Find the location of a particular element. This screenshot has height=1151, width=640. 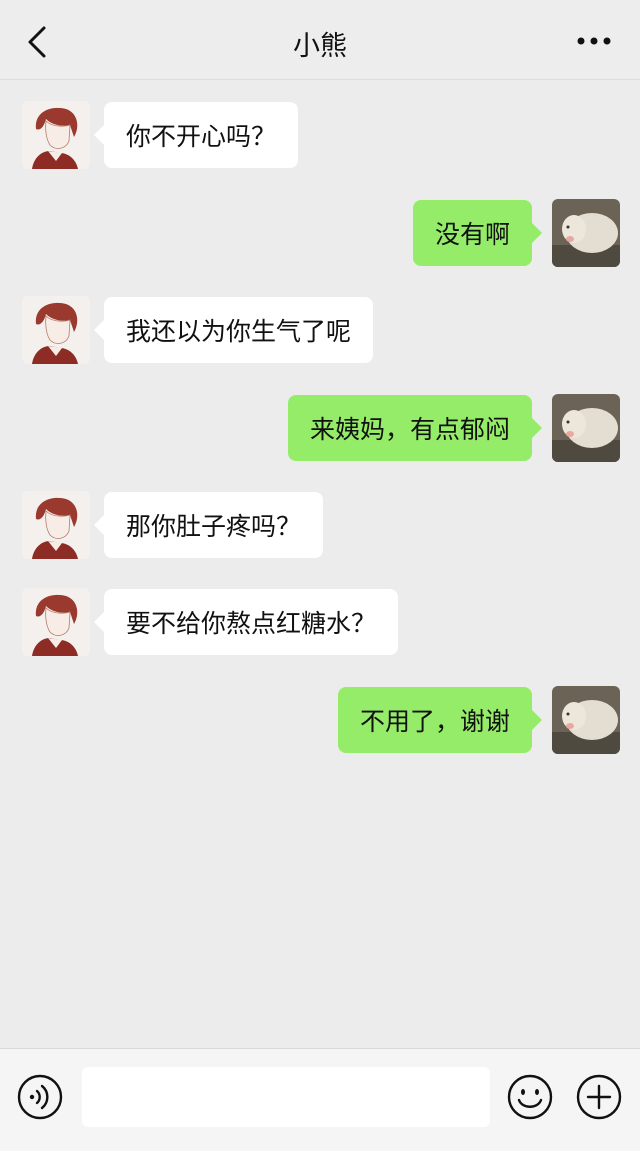

message-bubble: 不用了，谢谢 is located at coordinates (440, 720).